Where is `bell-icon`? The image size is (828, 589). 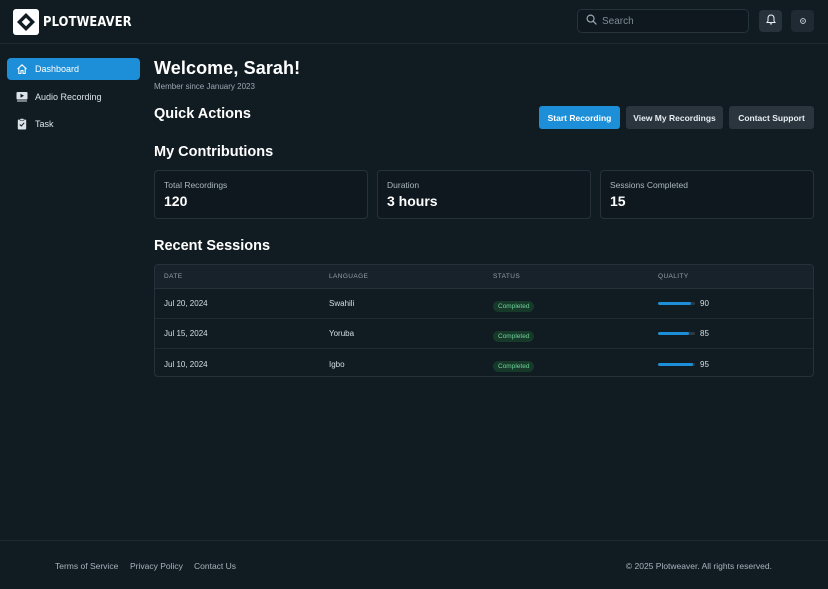 bell-icon is located at coordinates (770, 21).